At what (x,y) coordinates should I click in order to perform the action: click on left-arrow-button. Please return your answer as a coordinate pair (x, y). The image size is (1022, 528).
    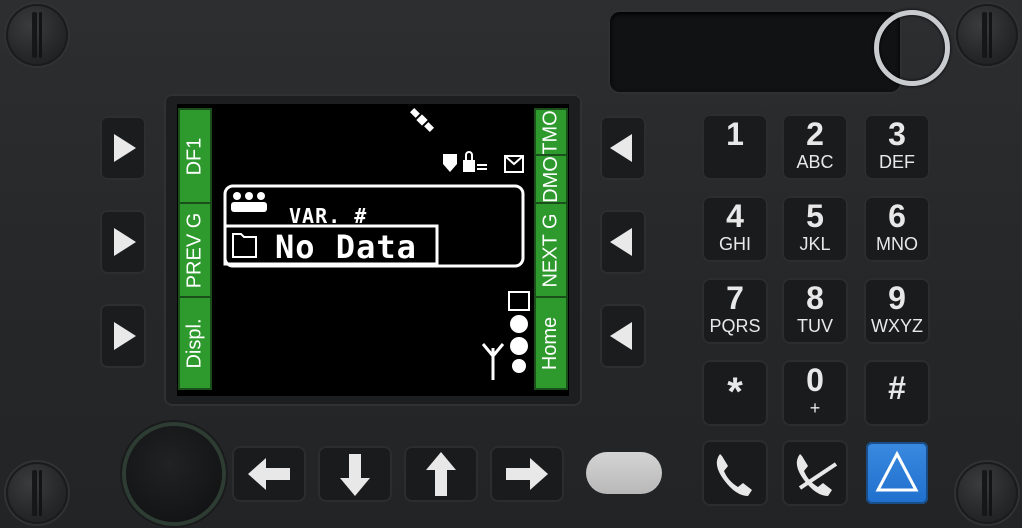
    Looking at the image, I should click on (269, 474).